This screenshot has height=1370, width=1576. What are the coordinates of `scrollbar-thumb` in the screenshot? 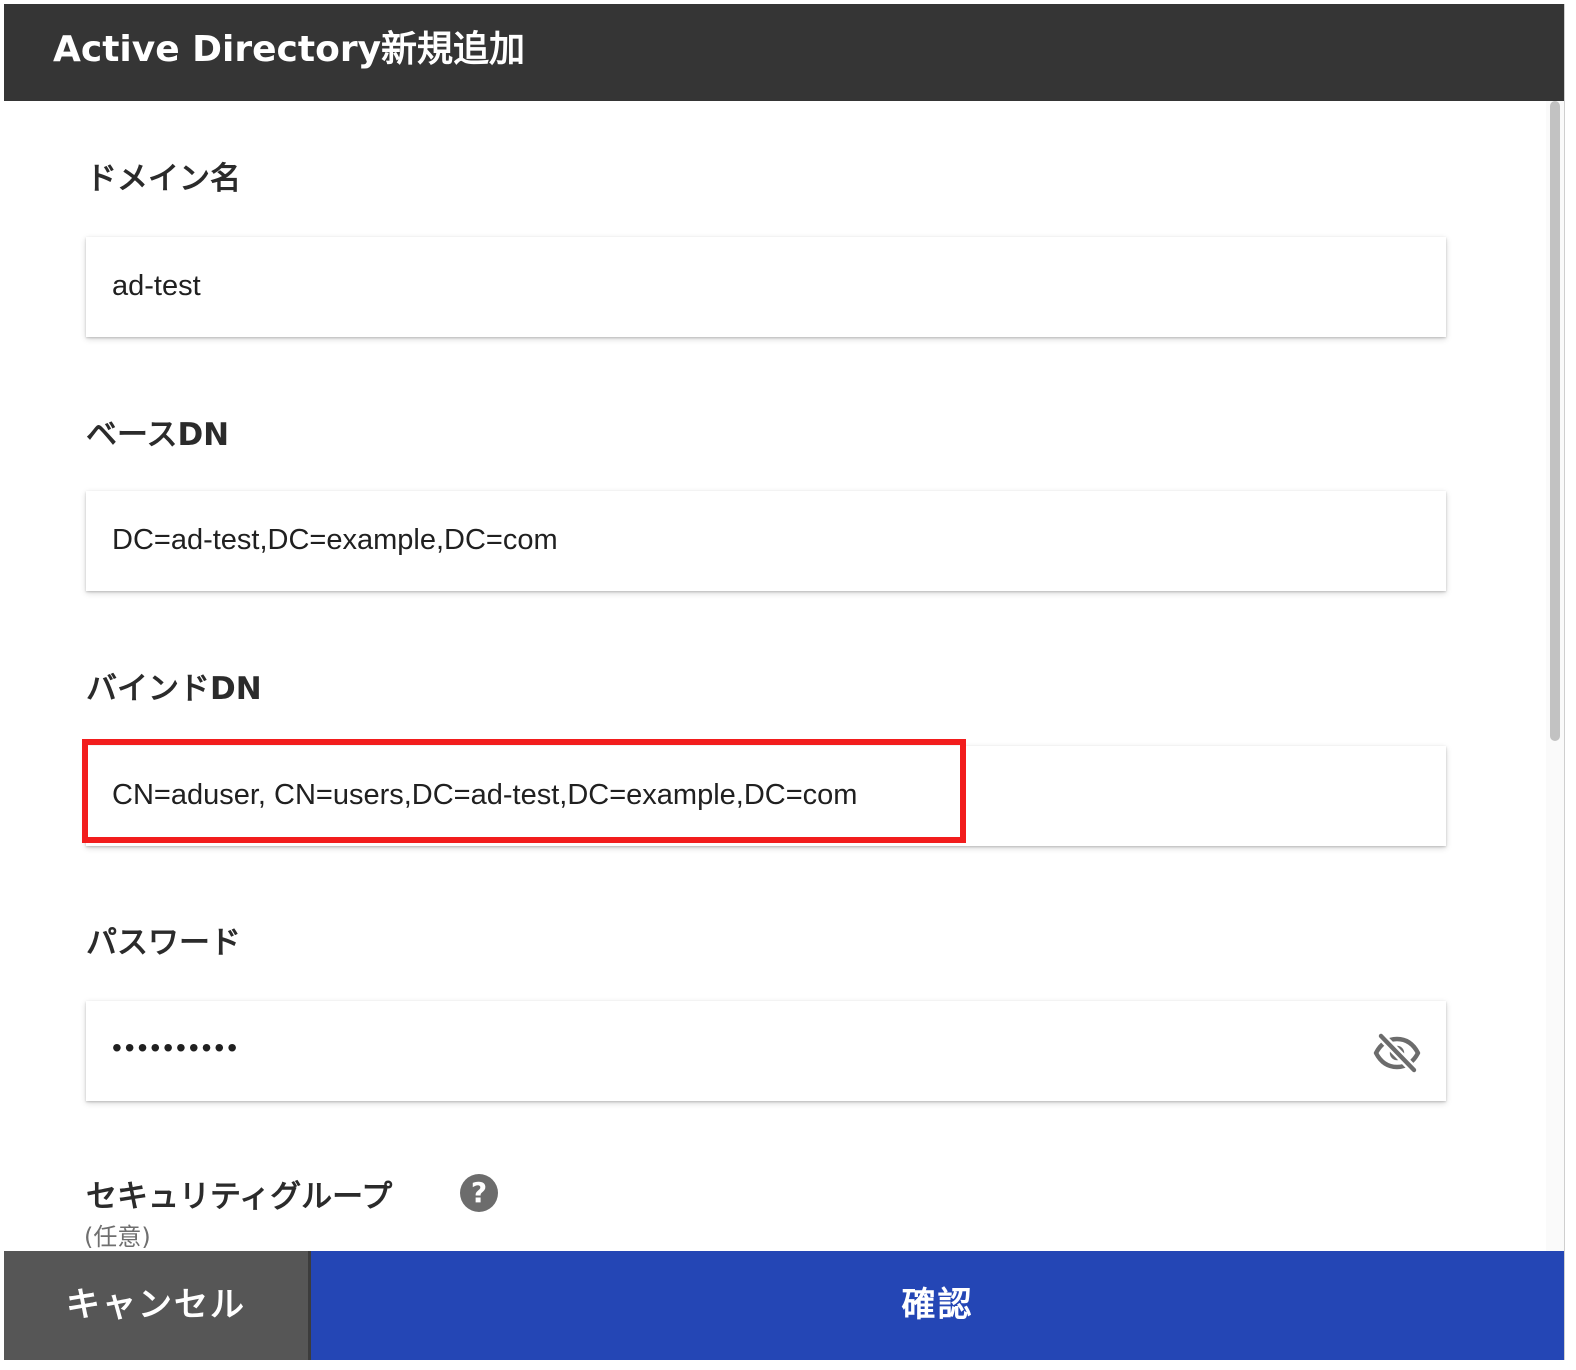 It's located at (1555, 421).